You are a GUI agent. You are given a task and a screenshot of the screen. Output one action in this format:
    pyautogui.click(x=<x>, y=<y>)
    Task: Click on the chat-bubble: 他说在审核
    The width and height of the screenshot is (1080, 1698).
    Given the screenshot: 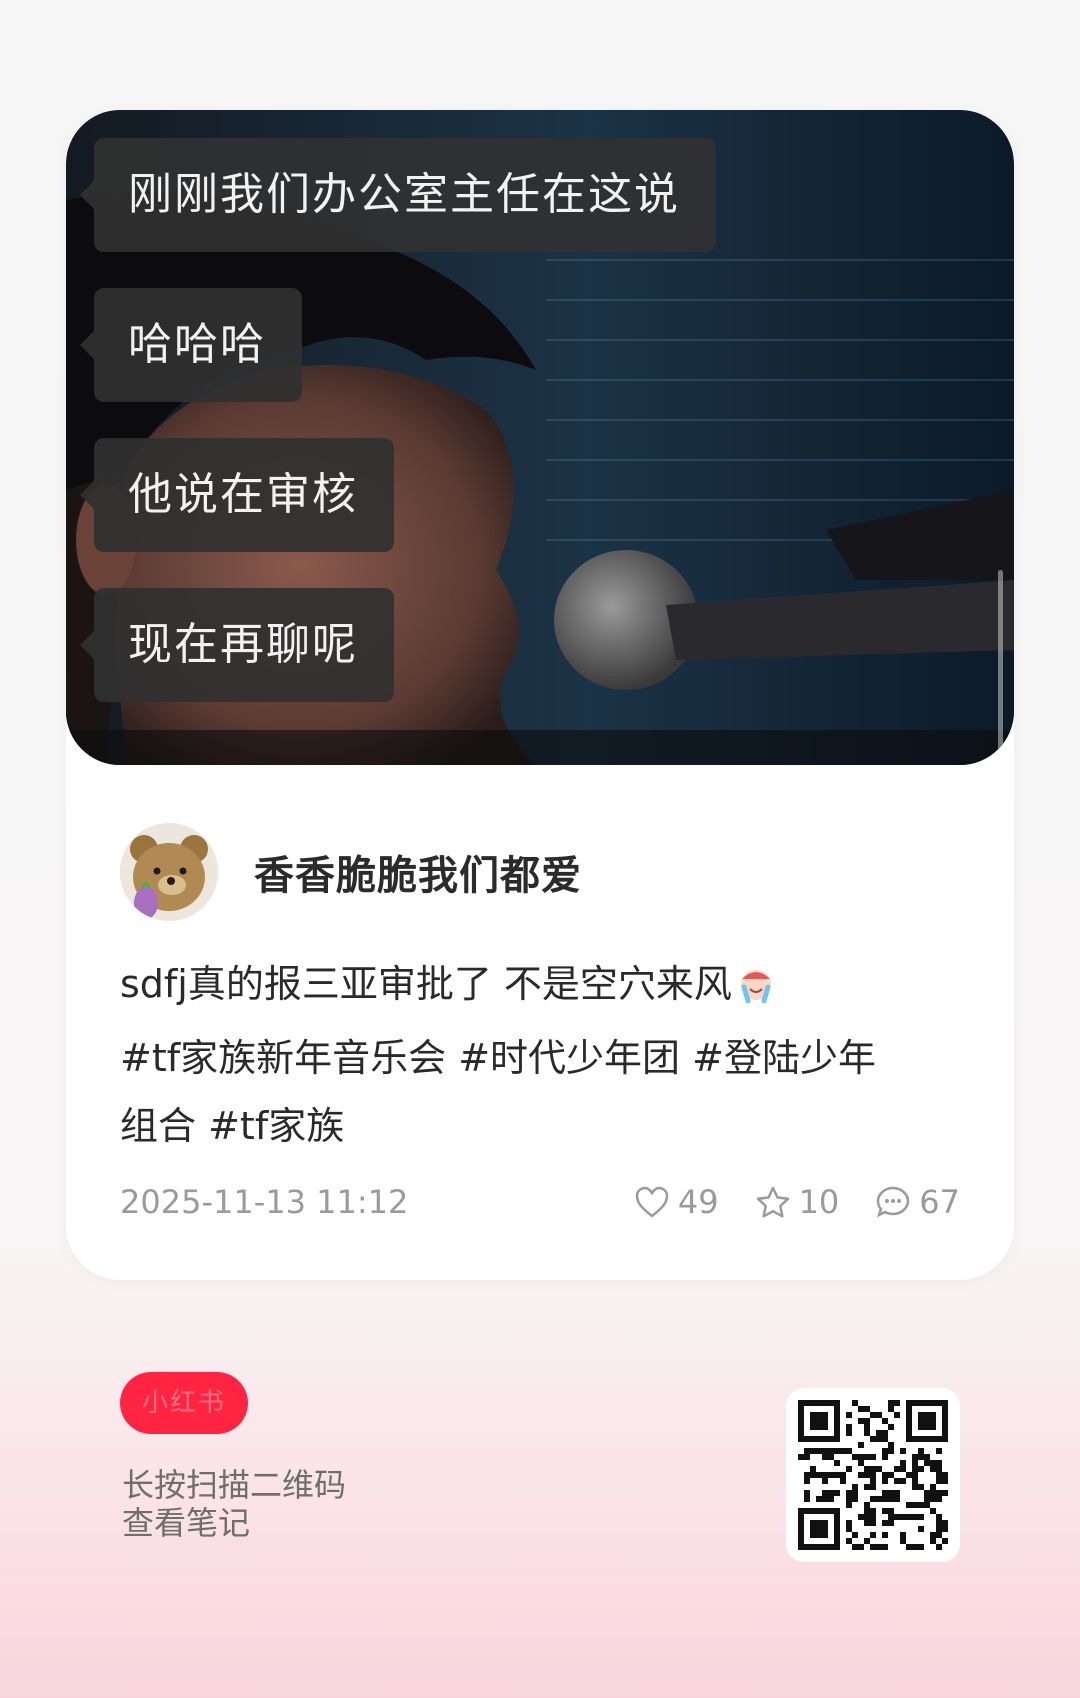 What is the action you would take?
    pyautogui.click(x=237, y=495)
    